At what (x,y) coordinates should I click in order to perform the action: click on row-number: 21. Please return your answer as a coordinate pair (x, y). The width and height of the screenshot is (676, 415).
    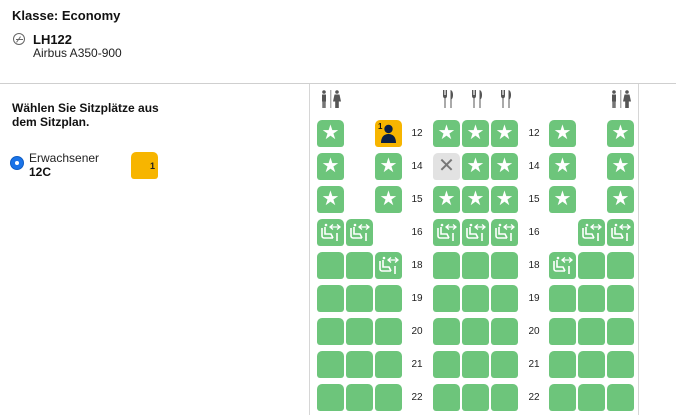
    Looking at the image, I should click on (534, 364).